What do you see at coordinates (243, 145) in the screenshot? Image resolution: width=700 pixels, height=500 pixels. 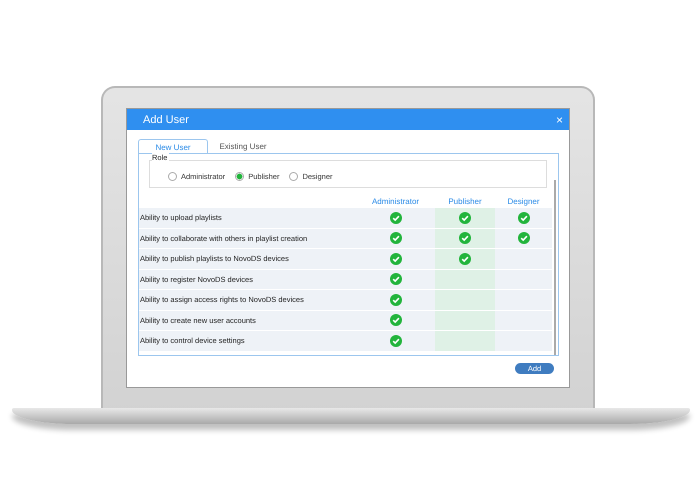 I see `tab: Existing User` at bounding box center [243, 145].